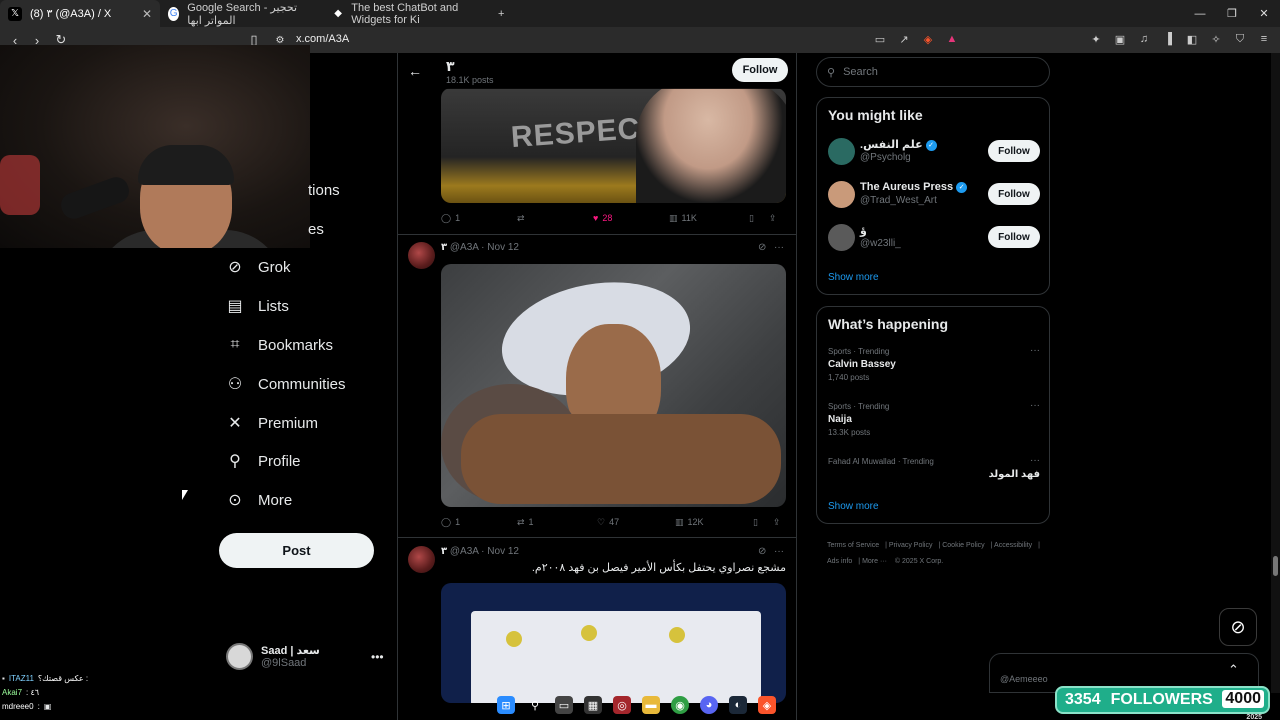 The height and width of the screenshot is (720, 1280). I want to click on new-tab-button: +, so click(500, 13).